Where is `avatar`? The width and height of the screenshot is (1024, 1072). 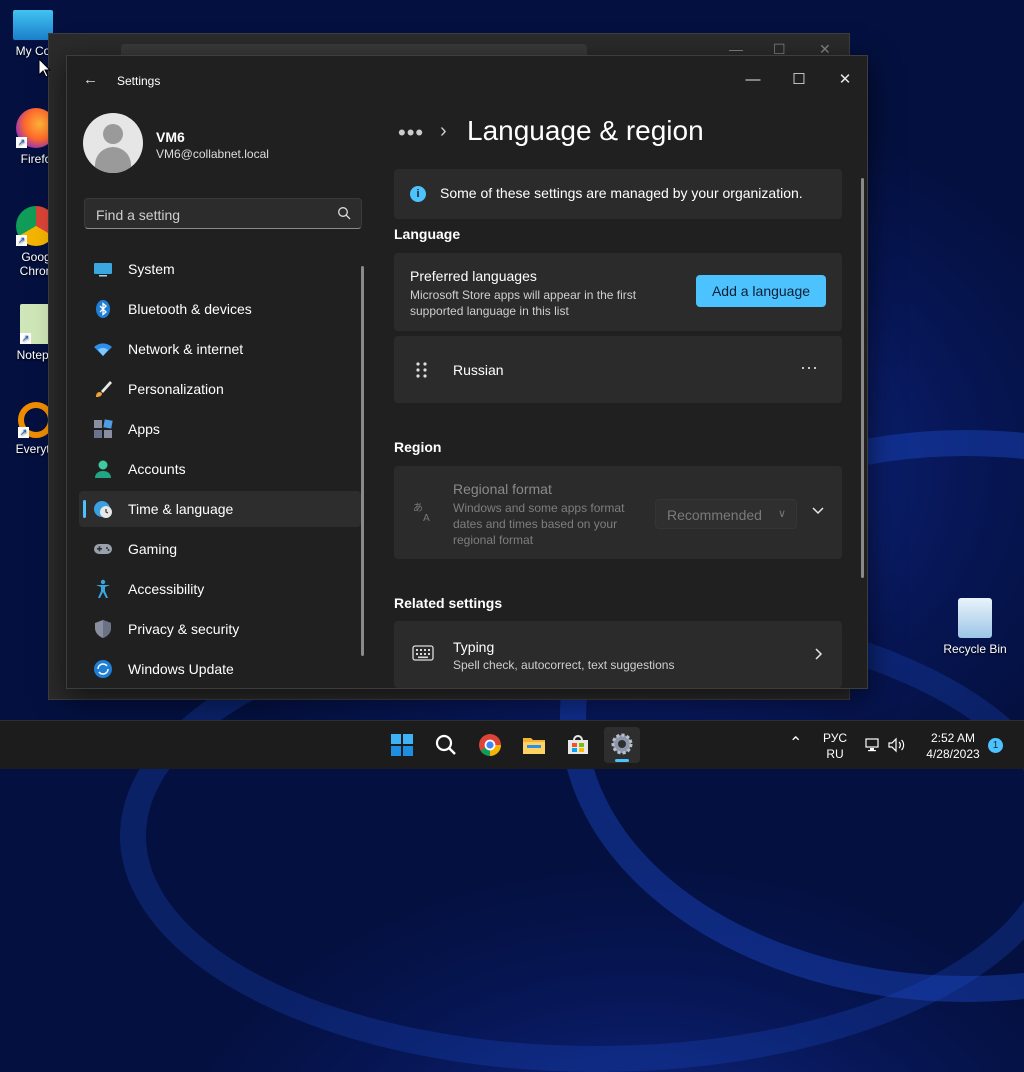
avatar is located at coordinates (113, 143).